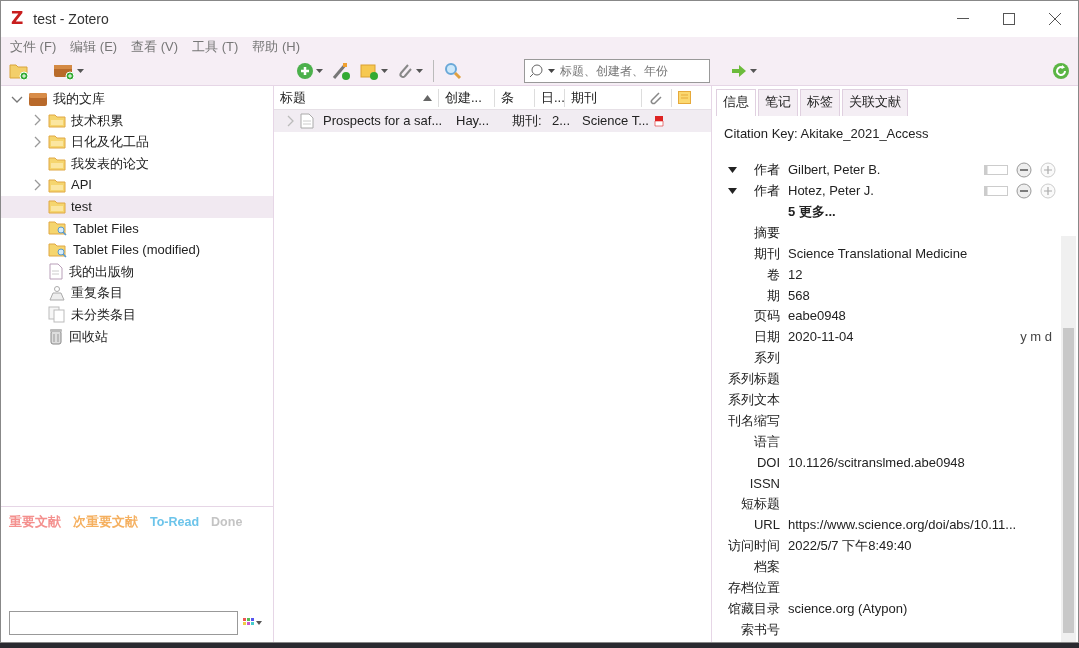 This screenshot has width=1079, height=648. Describe the element at coordinates (767, 567) in the screenshot. I see `field-label: 档案` at that location.